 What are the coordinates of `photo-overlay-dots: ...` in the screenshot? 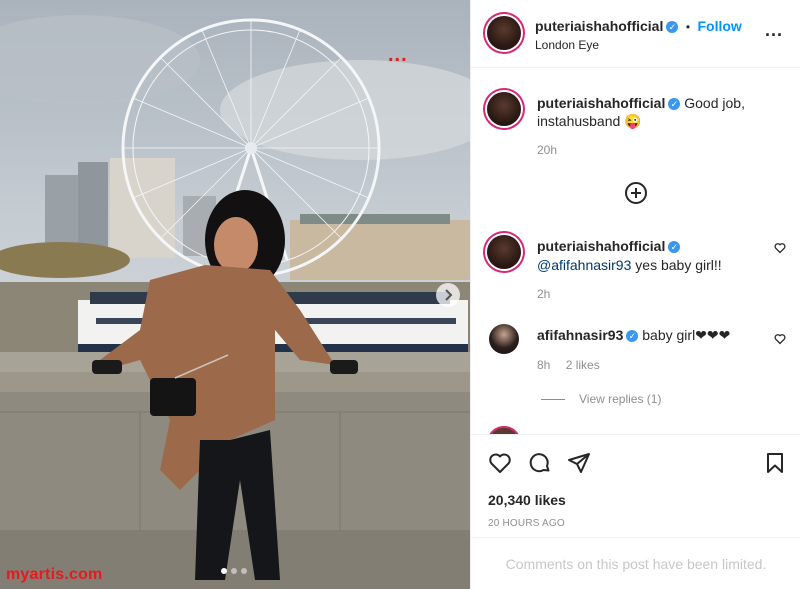 It's located at (398, 55).